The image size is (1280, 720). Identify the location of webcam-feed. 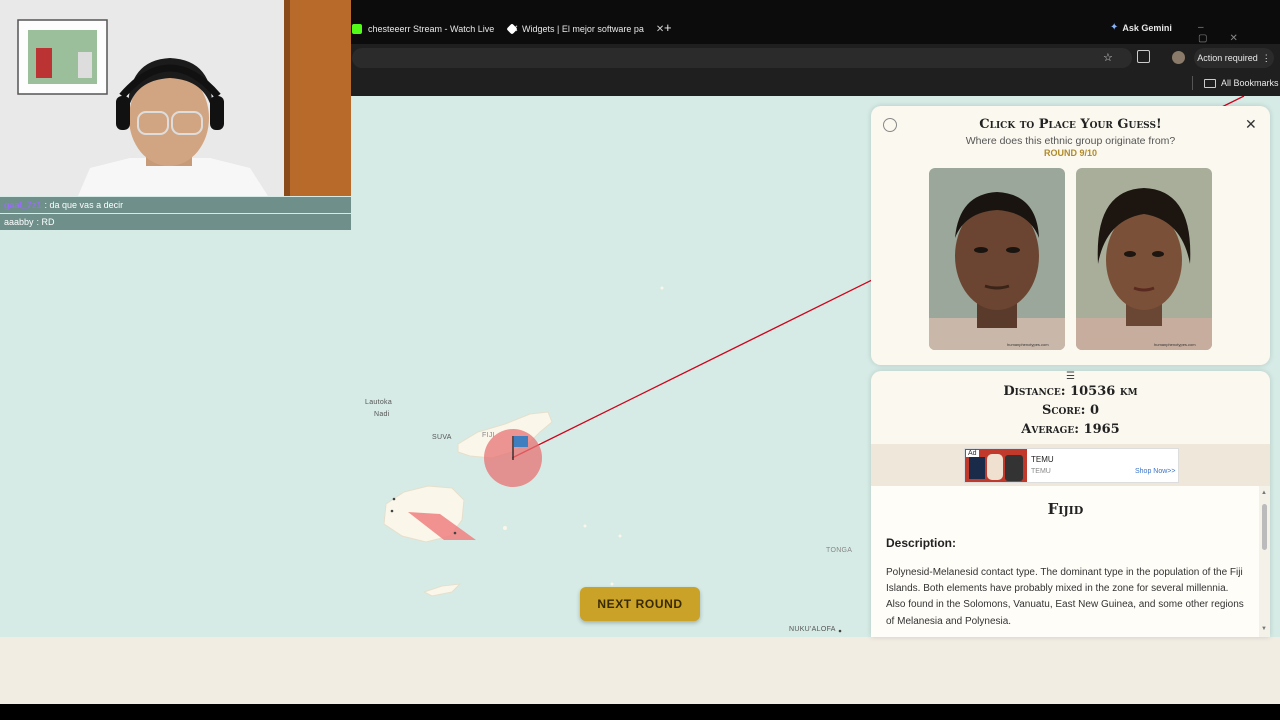
(175, 98).